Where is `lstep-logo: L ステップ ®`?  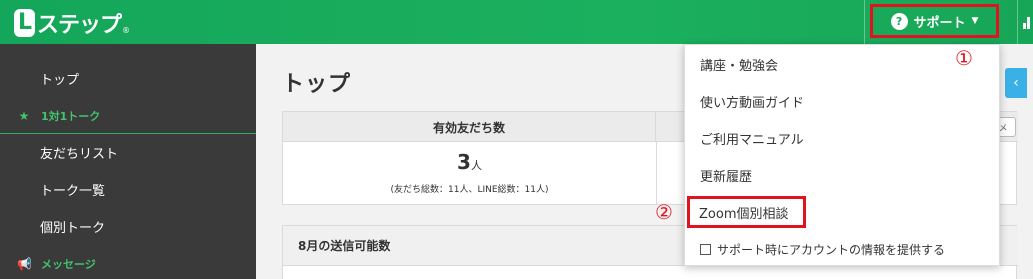 lstep-logo: L ステップ ® is located at coordinates (72, 23).